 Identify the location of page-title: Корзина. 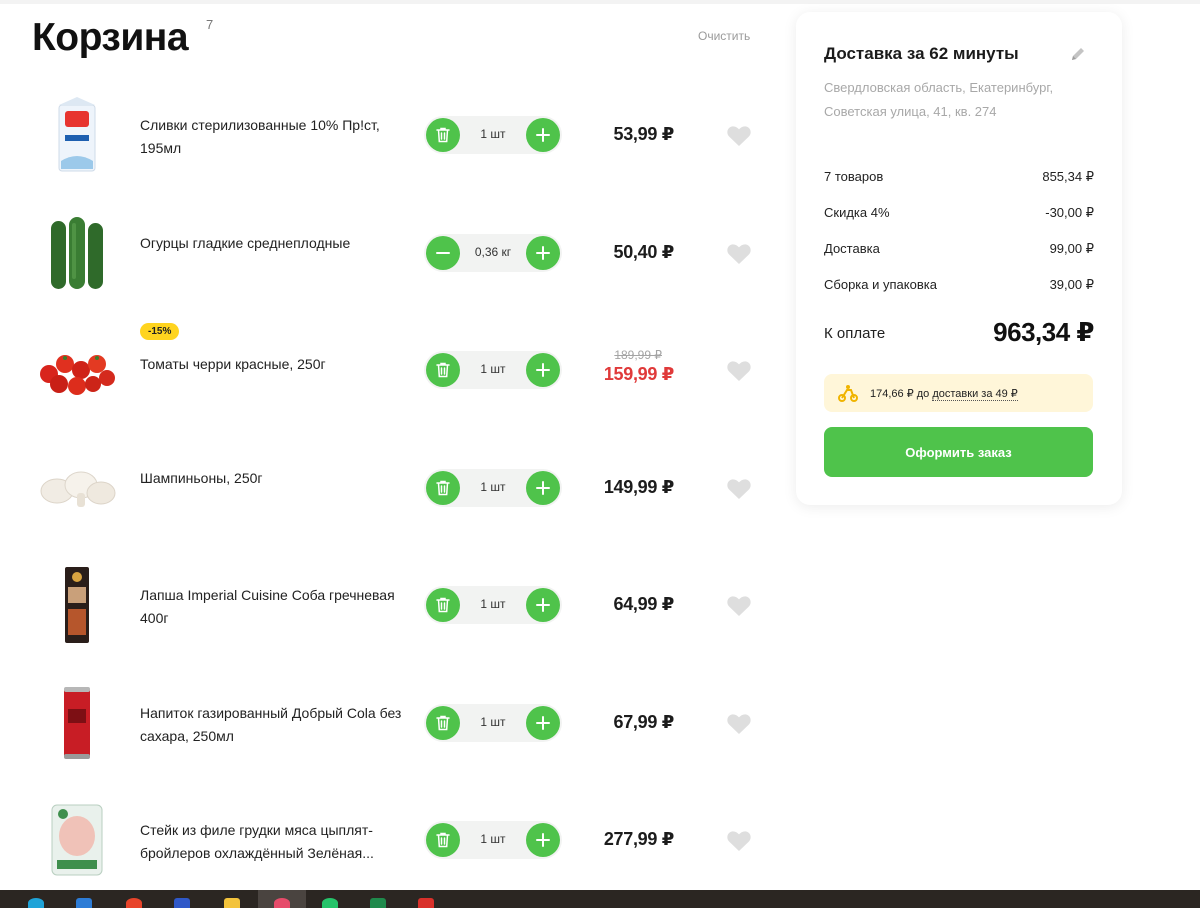
(110, 37).